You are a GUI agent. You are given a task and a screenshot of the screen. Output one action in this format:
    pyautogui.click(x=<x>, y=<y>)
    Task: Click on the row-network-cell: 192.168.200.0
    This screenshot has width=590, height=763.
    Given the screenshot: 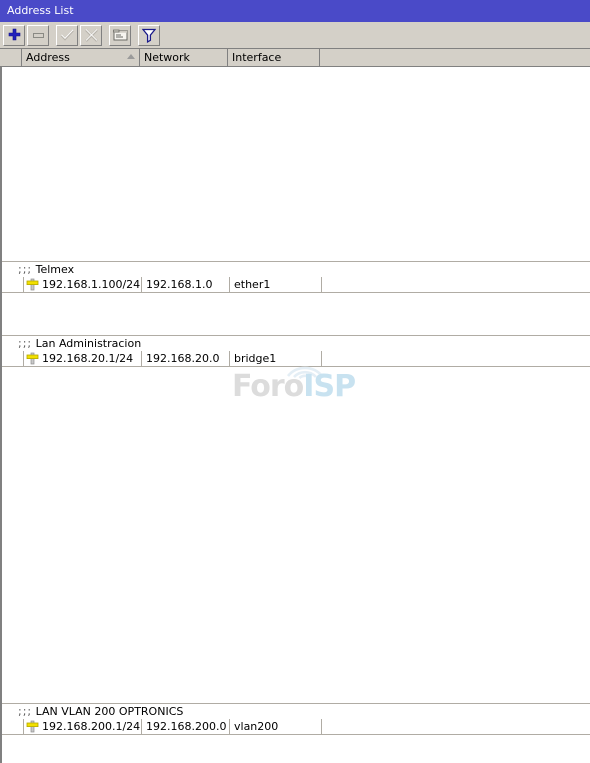 What is the action you would take?
    pyautogui.click(x=186, y=726)
    